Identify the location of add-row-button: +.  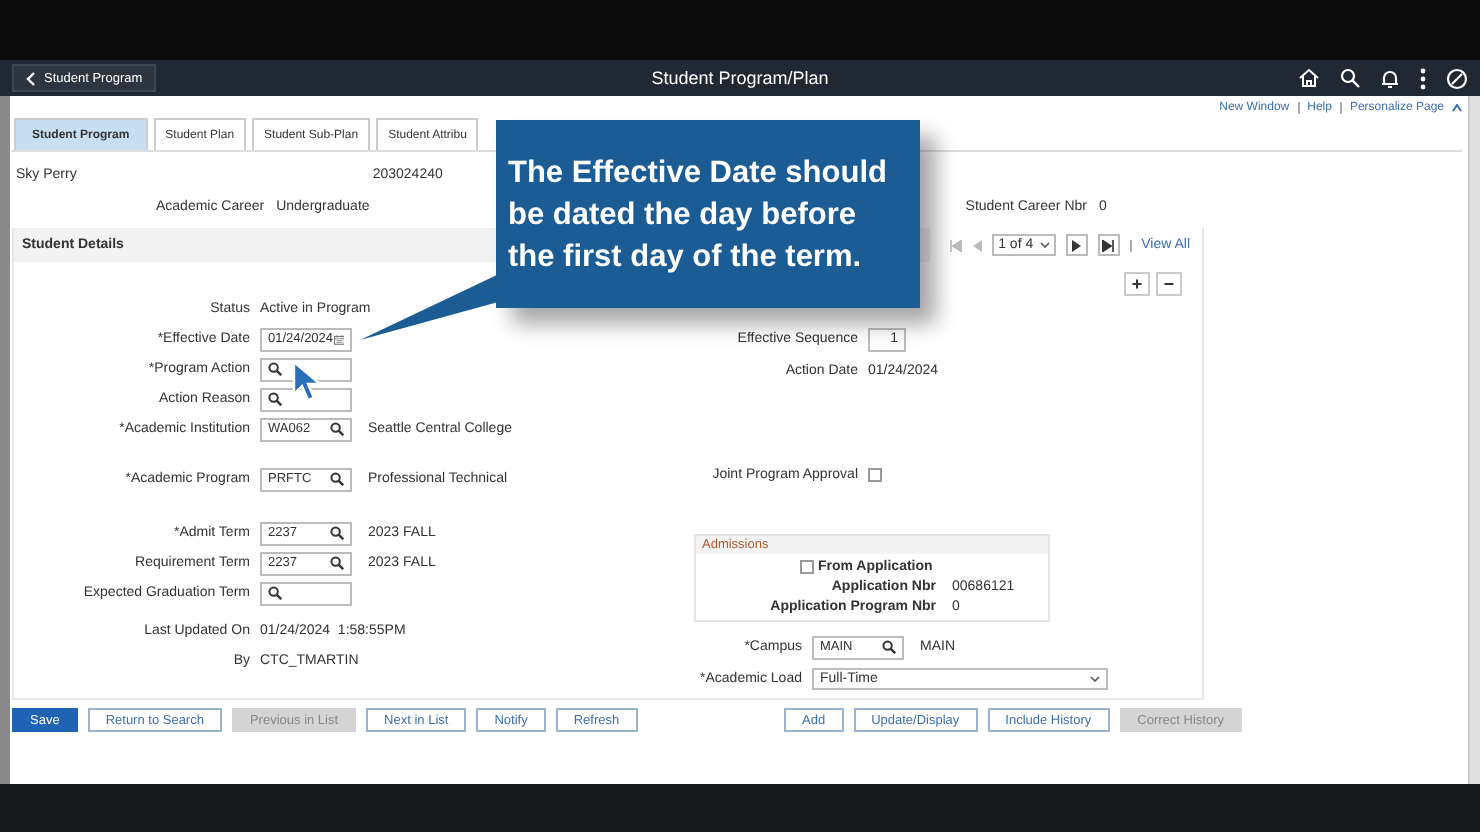
(1137, 284).